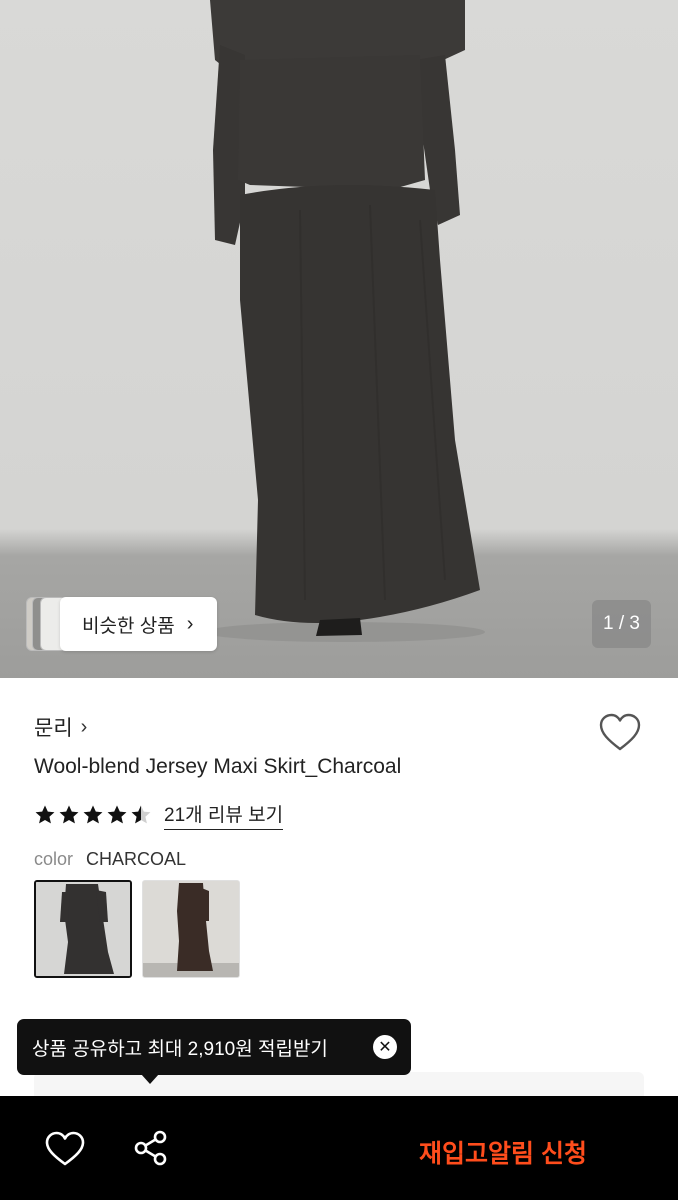 This screenshot has width=678, height=1200. I want to click on brand-link: 문리 ›, so click(60, 727).